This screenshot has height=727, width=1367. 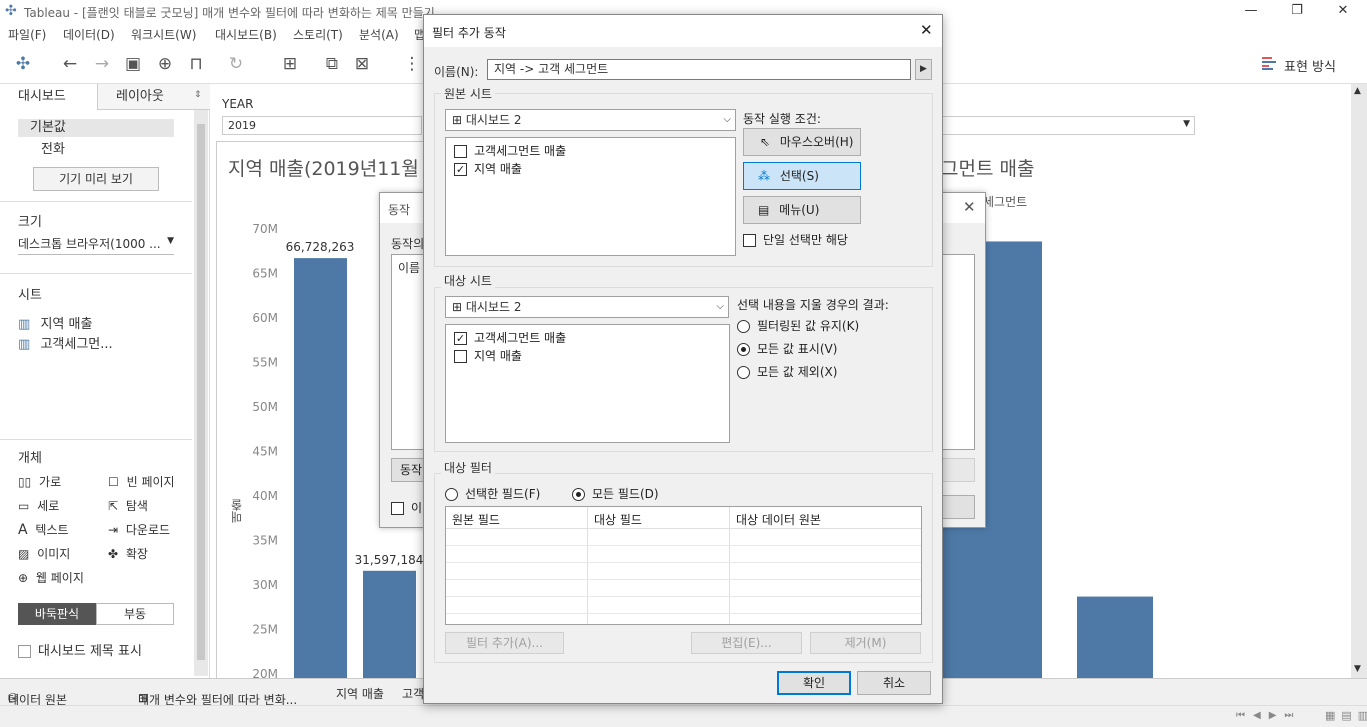 I want to click on col-source-field: 원본 필드, so click(x=476, y=520).